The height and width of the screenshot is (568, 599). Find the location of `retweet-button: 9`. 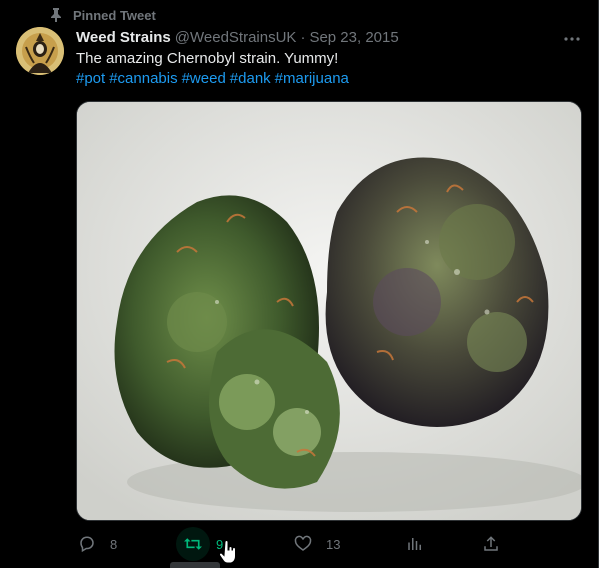

retweet-button: 9 is located at coordinates (199, 544).